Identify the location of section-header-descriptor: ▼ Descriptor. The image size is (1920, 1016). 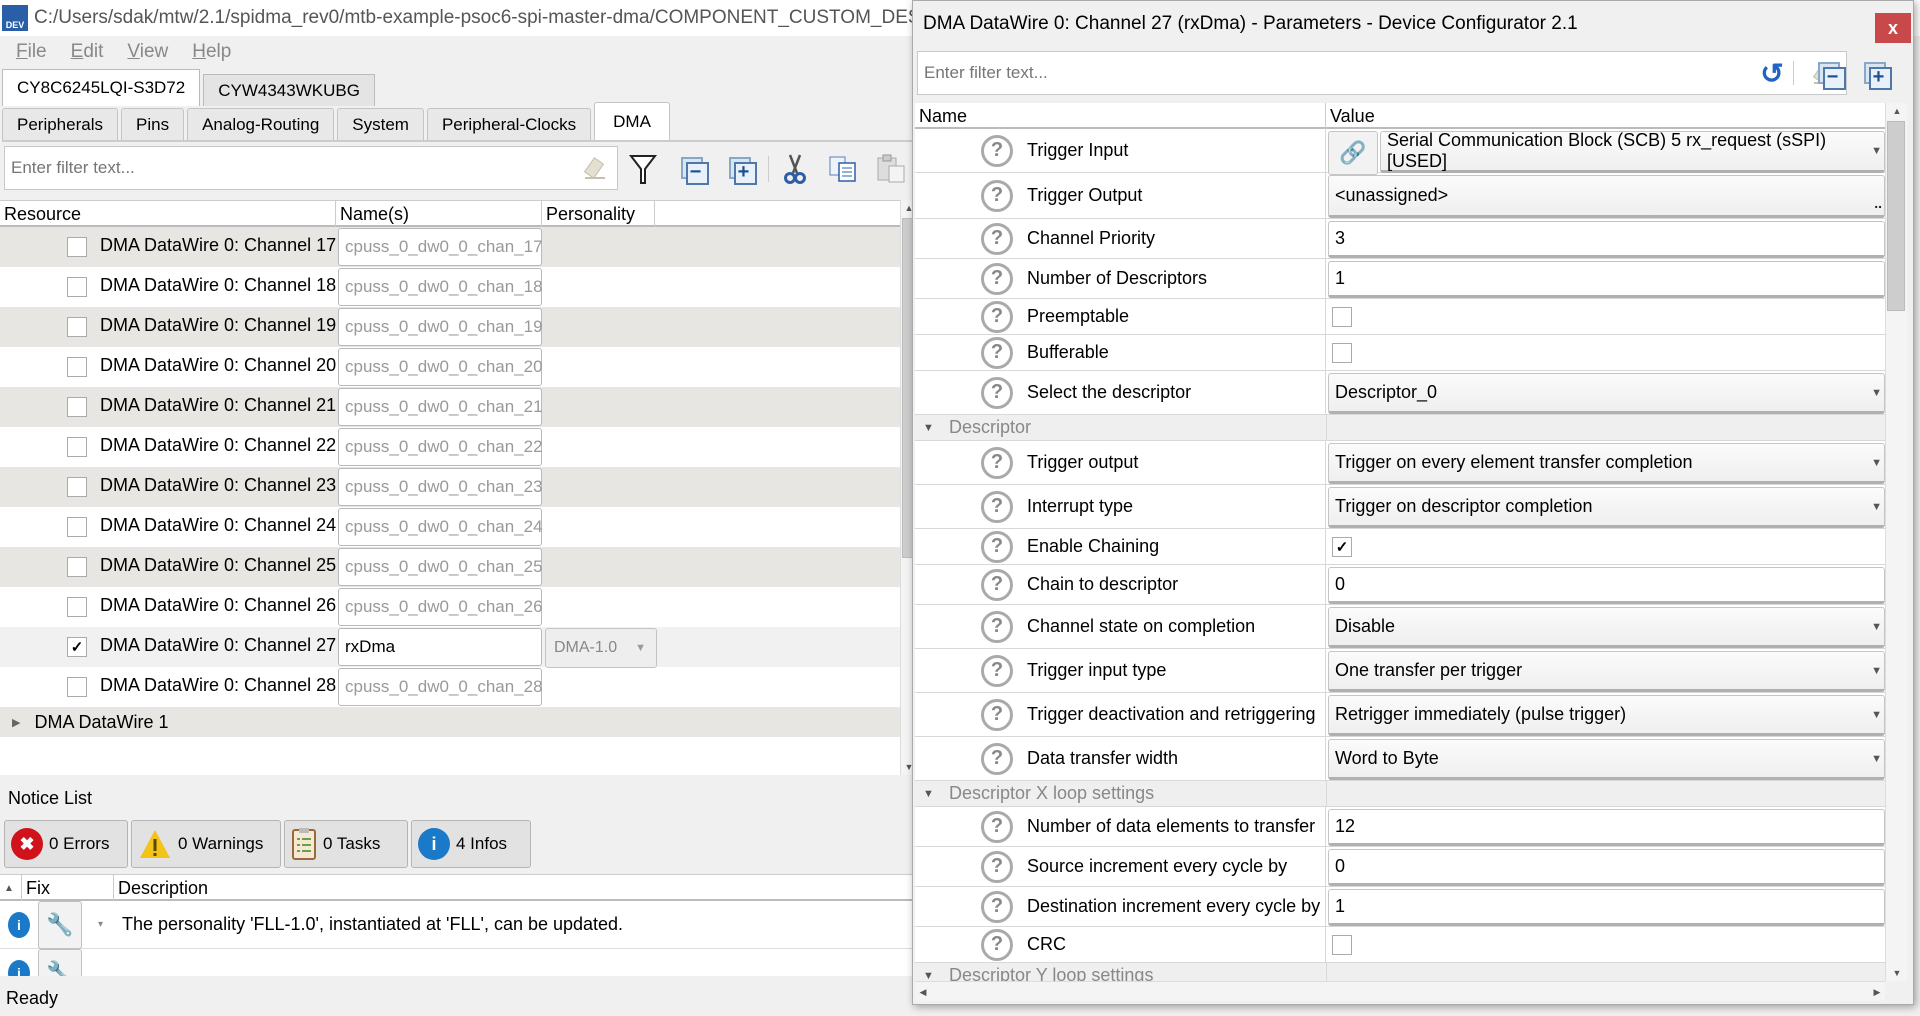
(1400, 428).